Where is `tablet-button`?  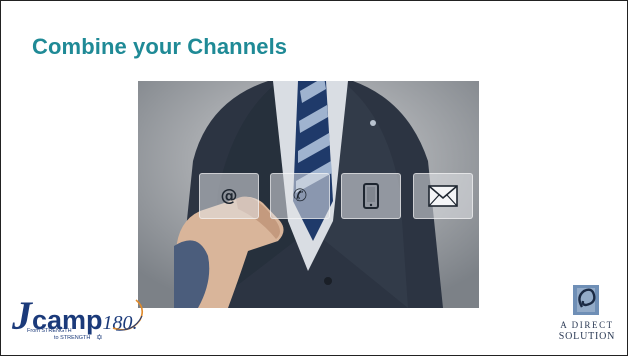 tablet-button is located at coordinates (371, 196).